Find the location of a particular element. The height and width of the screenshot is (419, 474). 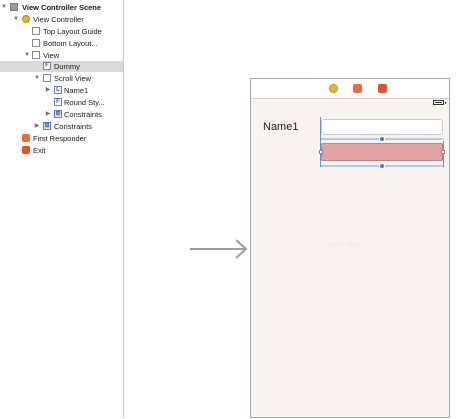

outline-row-view-controller-scene: ▼ View Controller Scene is located at coordinates (61, 7).